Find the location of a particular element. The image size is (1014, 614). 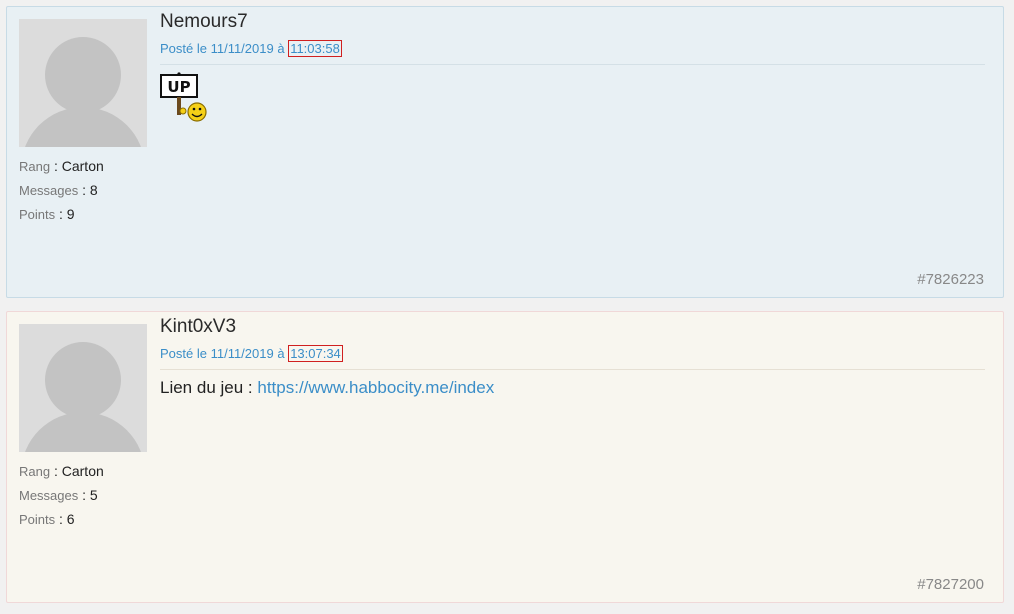

post-id-link: #7827200 is located at coordinates (950, 584).